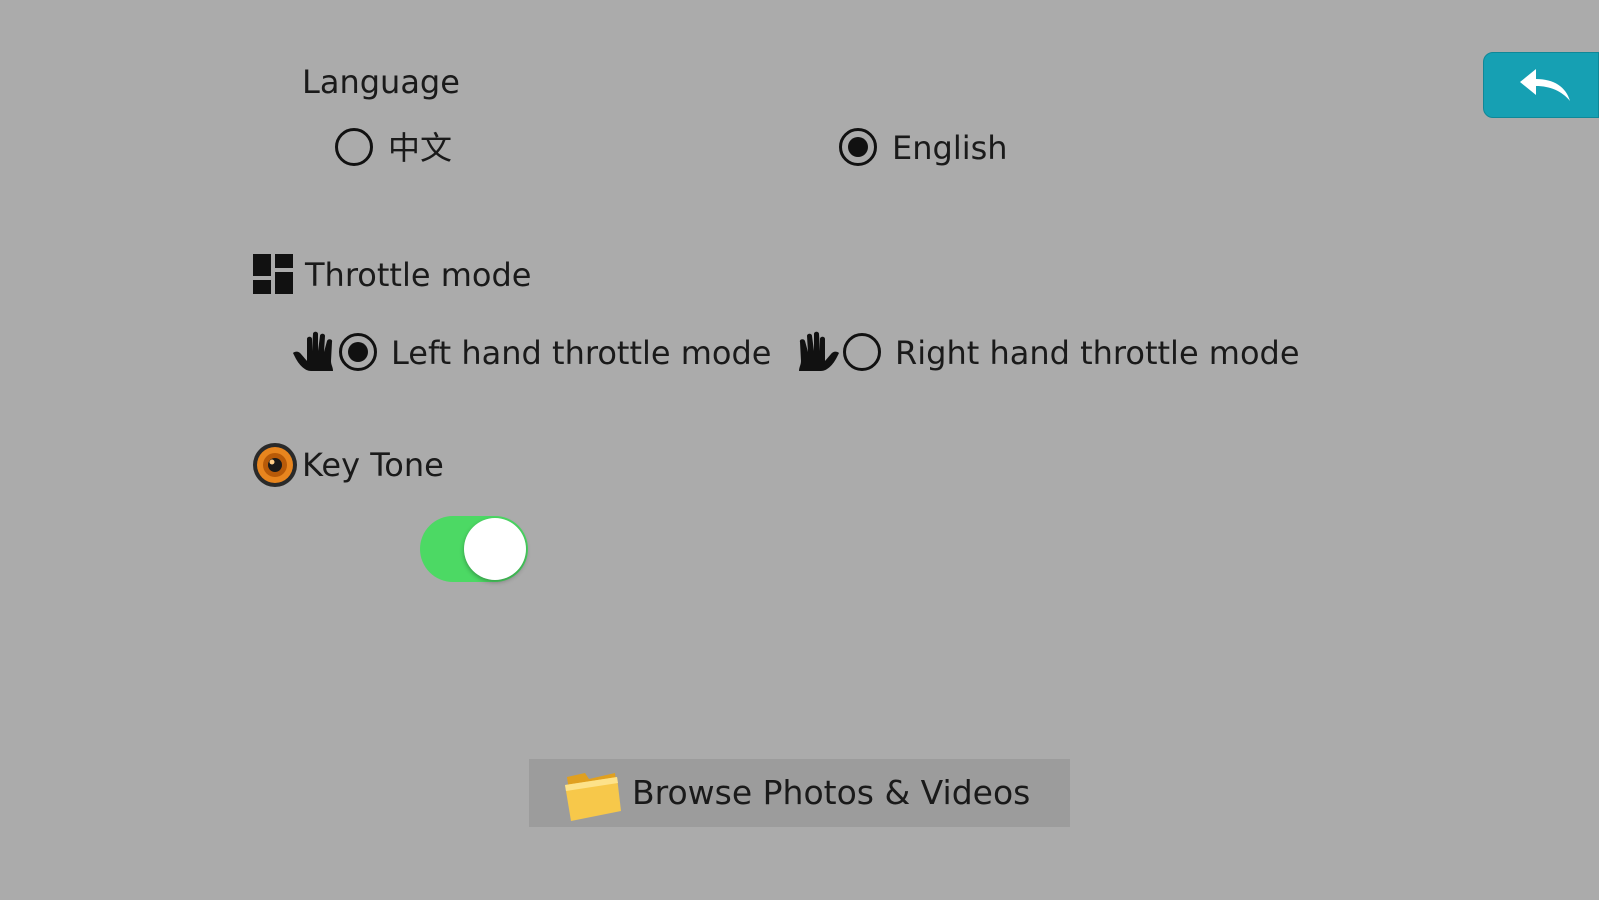 The width and height of the screenshot is (1599, 900). I want to click on language-option-chinese-label: 中文, so click(420, 148).